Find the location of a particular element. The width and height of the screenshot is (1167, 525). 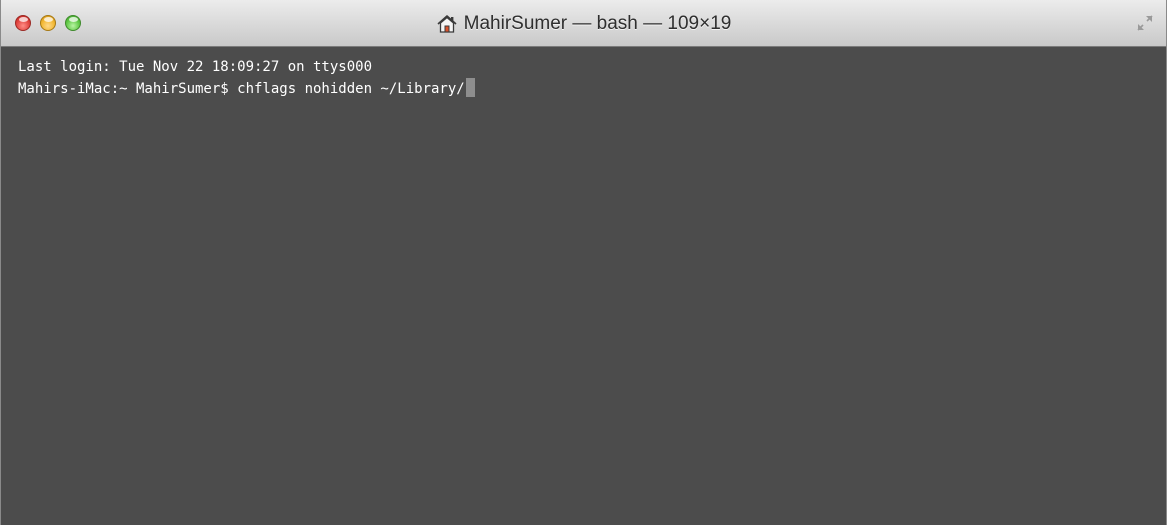

title-bar: MahirSumer — bash — 109×19 is located at coordinates (583, 23).